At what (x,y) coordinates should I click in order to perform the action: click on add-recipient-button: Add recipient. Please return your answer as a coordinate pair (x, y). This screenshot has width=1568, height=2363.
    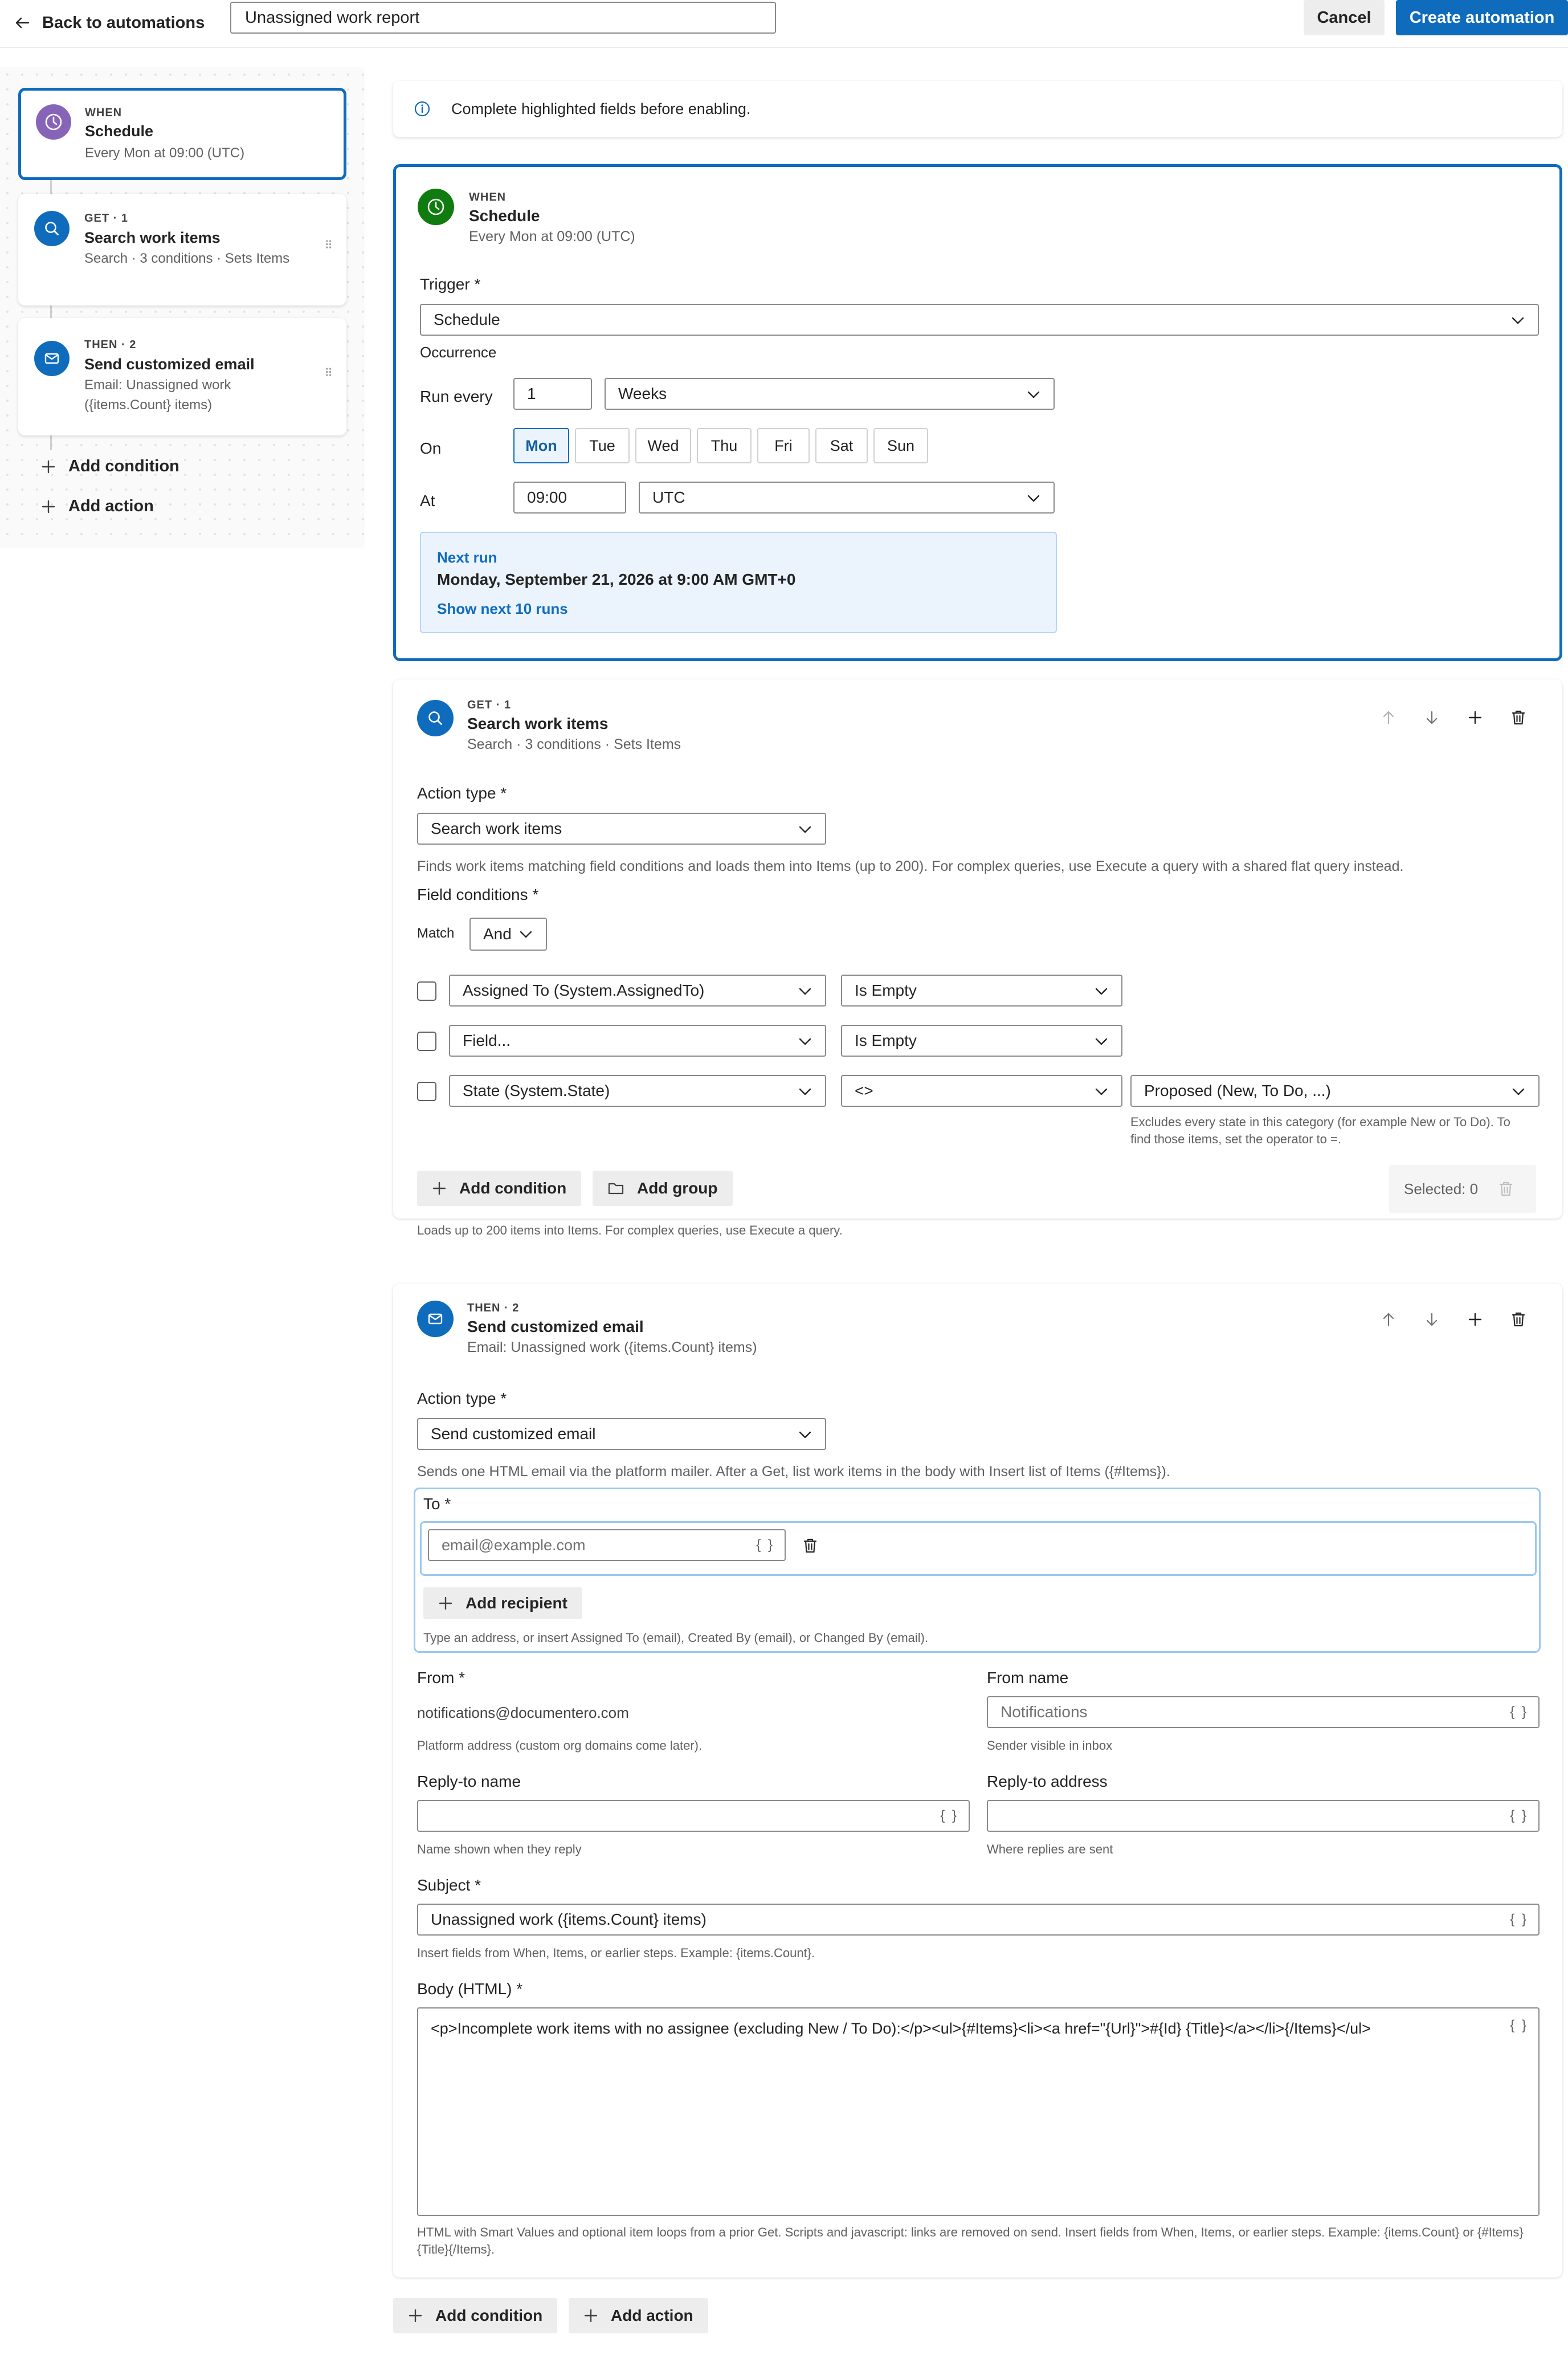
    Looking at the image, I should click on (502, 1603).